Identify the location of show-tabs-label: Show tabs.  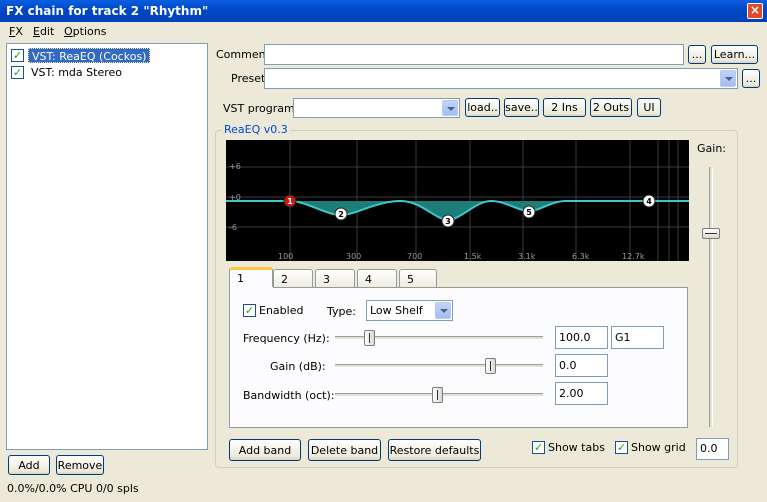
(576, 447).